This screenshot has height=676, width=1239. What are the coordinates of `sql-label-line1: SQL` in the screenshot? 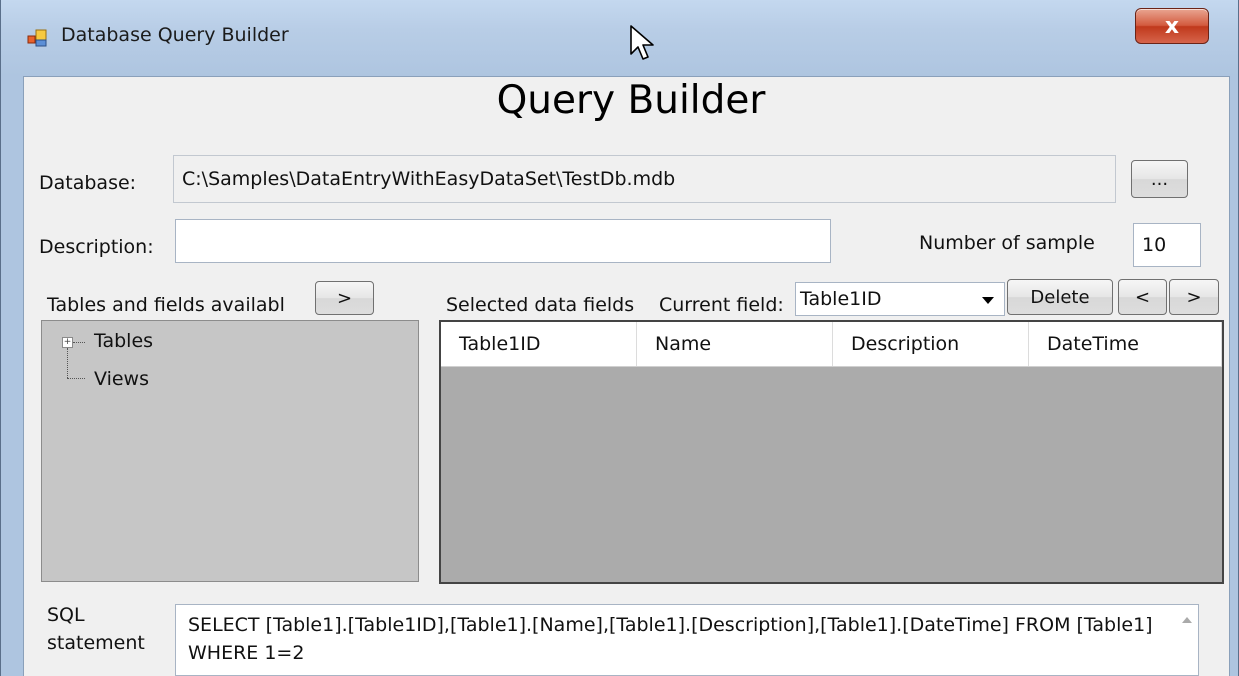 It's located at (66, 615).